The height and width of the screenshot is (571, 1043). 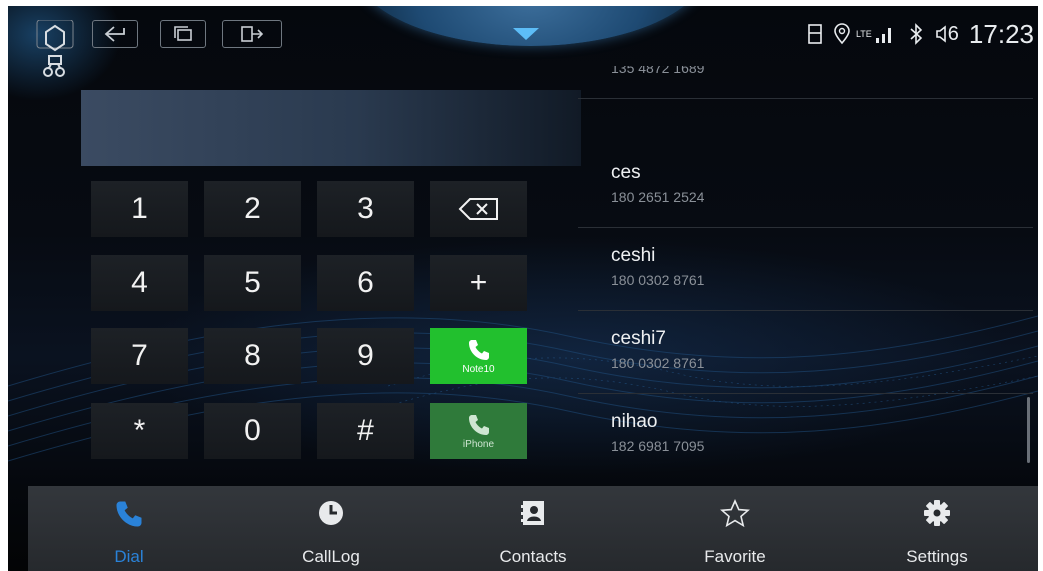 What do you see at coordinates (59, 52) in the screenshot?
I see `app-switcher-icon` at bounding box center [59, 52].